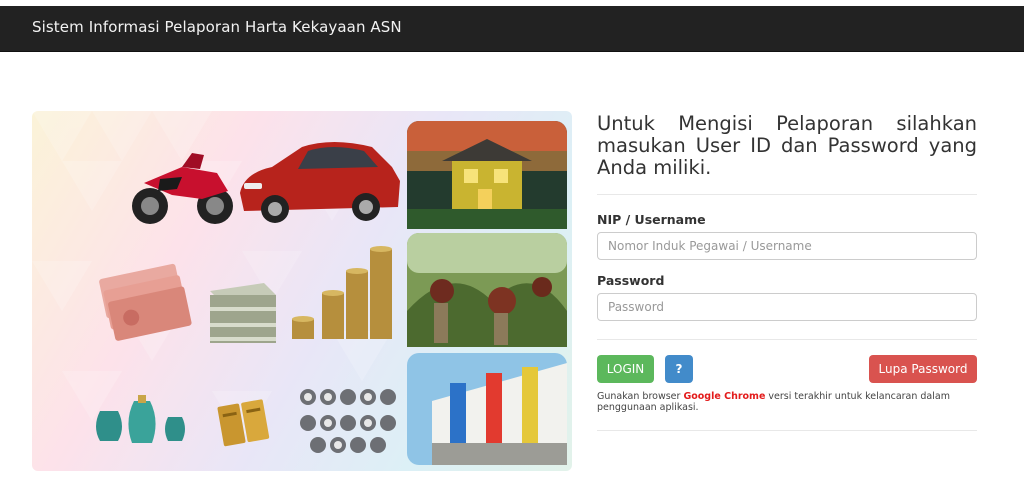  I want to click on vase-icon, so click(140, 419).